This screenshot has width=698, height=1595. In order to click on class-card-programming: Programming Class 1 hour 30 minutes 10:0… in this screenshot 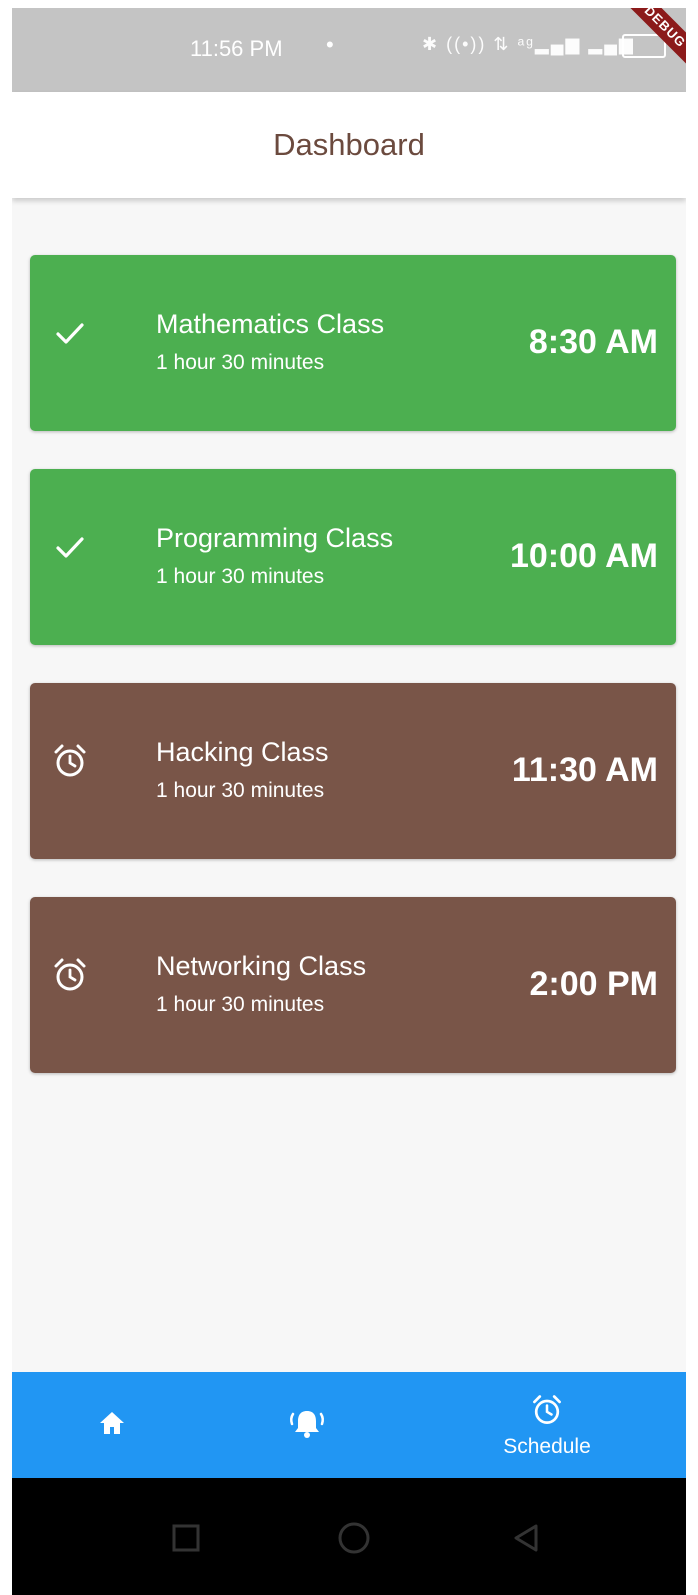, I will do `click(353, 557)`.